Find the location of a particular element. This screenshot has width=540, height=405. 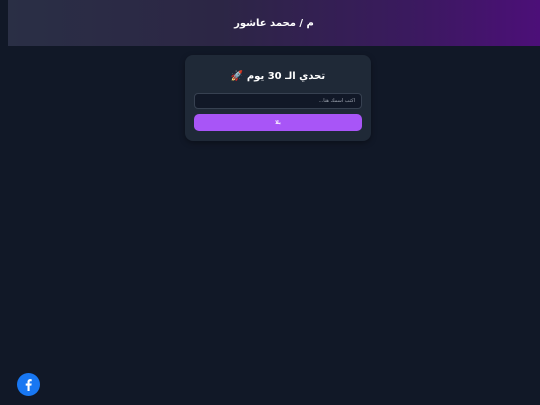

facebook-button is located at coordinates (28, 384).